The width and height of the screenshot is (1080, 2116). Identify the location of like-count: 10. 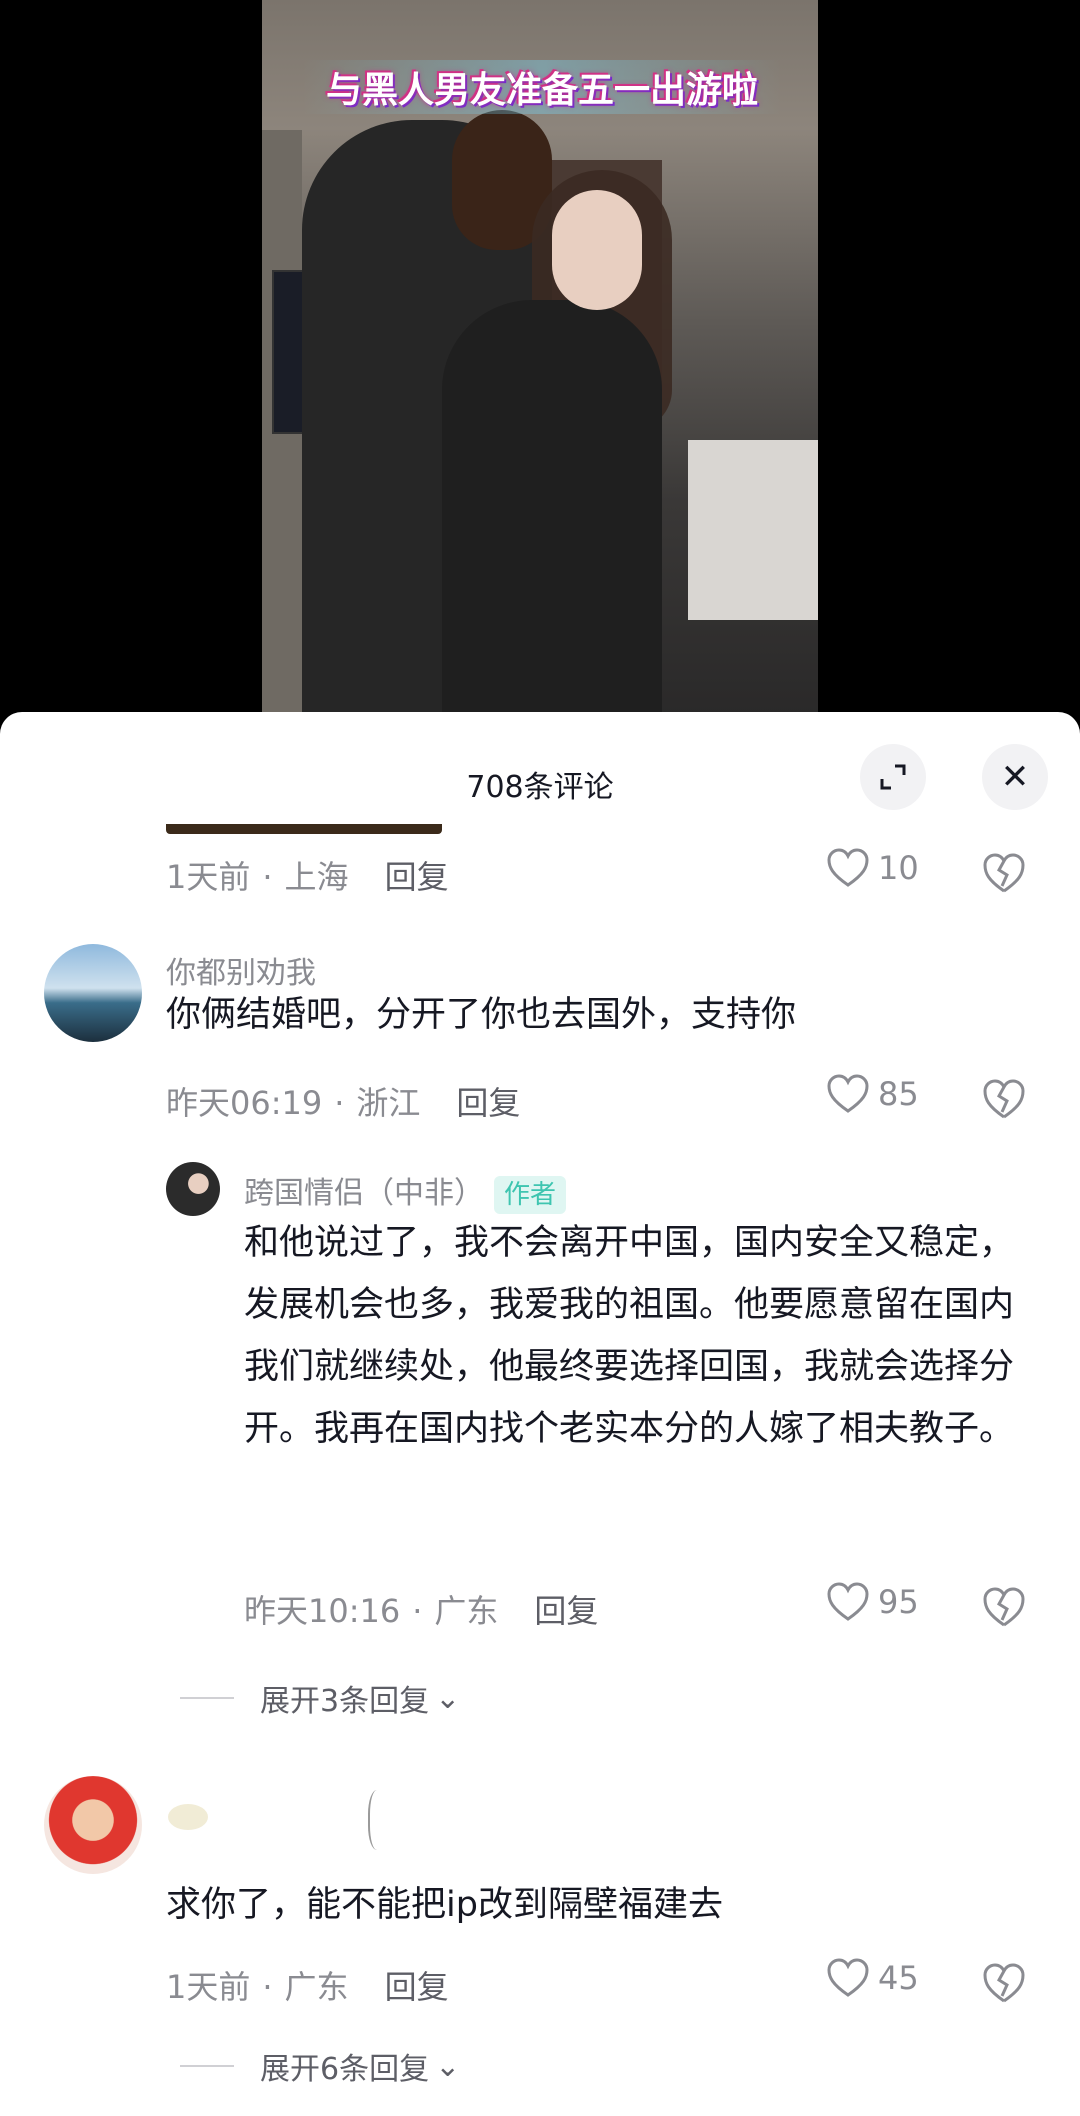
(898, 868).